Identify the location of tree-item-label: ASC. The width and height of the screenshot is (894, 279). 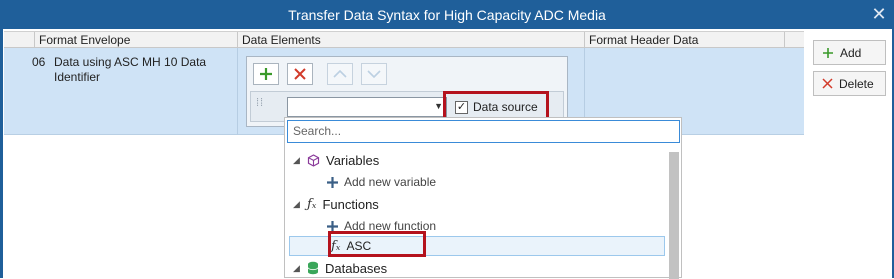
(359, 246).